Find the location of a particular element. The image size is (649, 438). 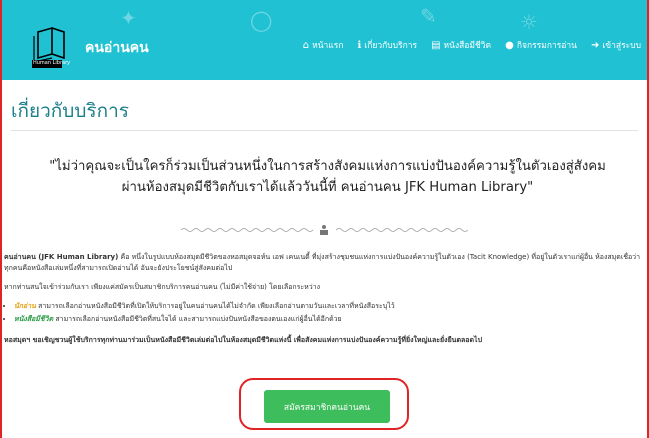

info-icon: ℹ is located at coordinates (359, 45).